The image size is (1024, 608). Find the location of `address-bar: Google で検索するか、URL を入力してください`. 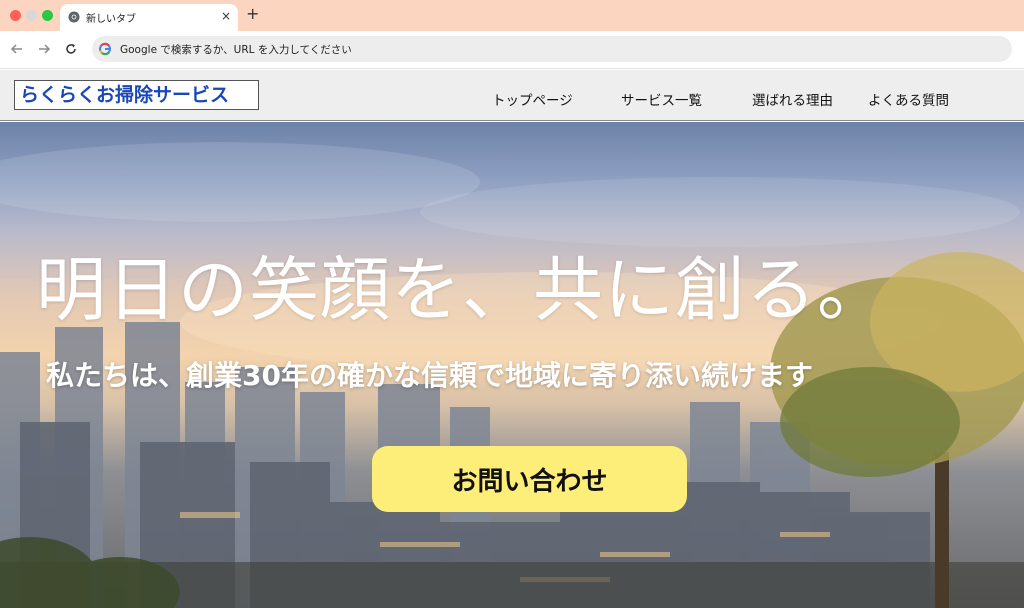

address-bar: Google で検索するか、URL を入力してください is located at coordinates (552, 49).